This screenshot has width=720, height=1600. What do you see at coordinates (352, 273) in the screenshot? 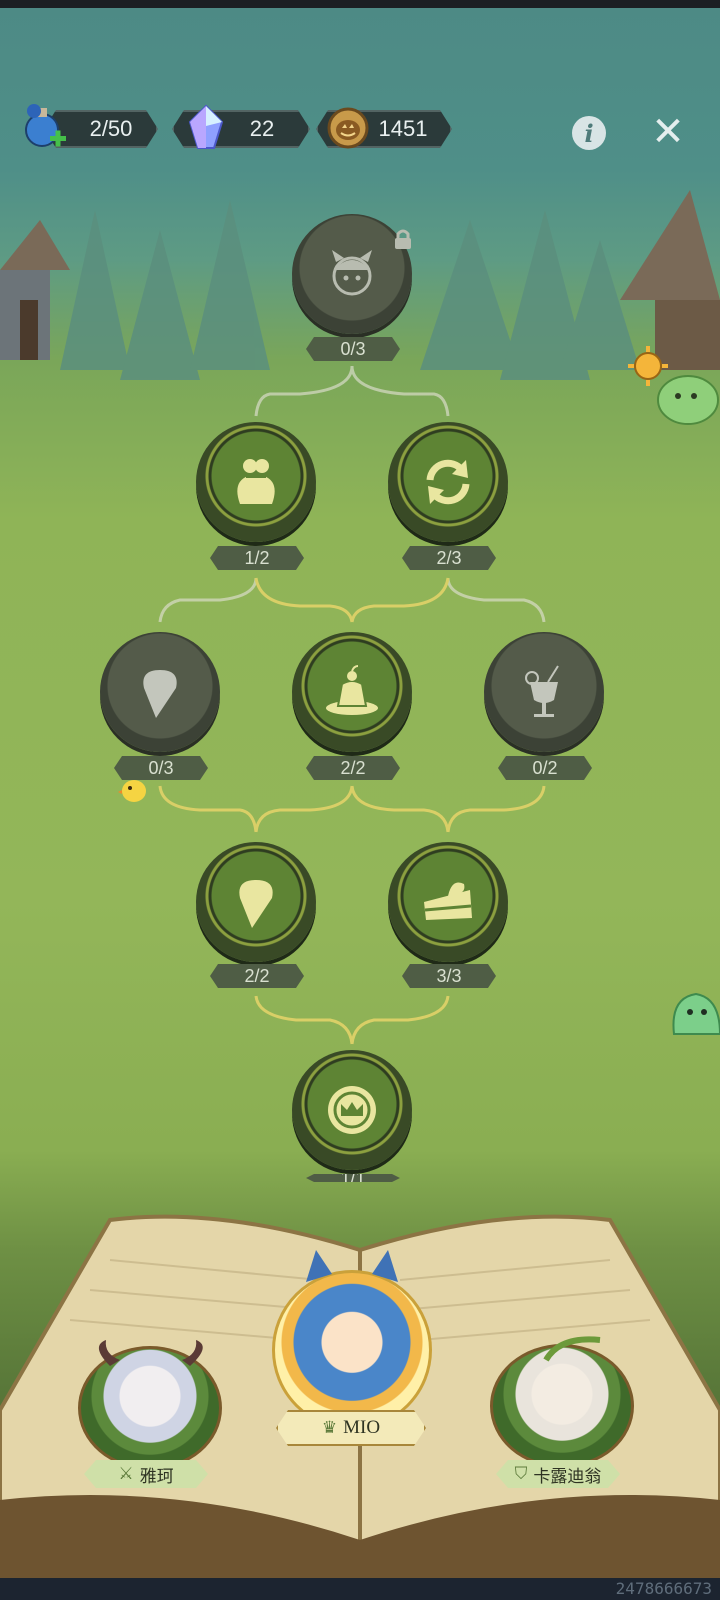
I see `maid-portrait-icon` at bounding box center [352, 273].